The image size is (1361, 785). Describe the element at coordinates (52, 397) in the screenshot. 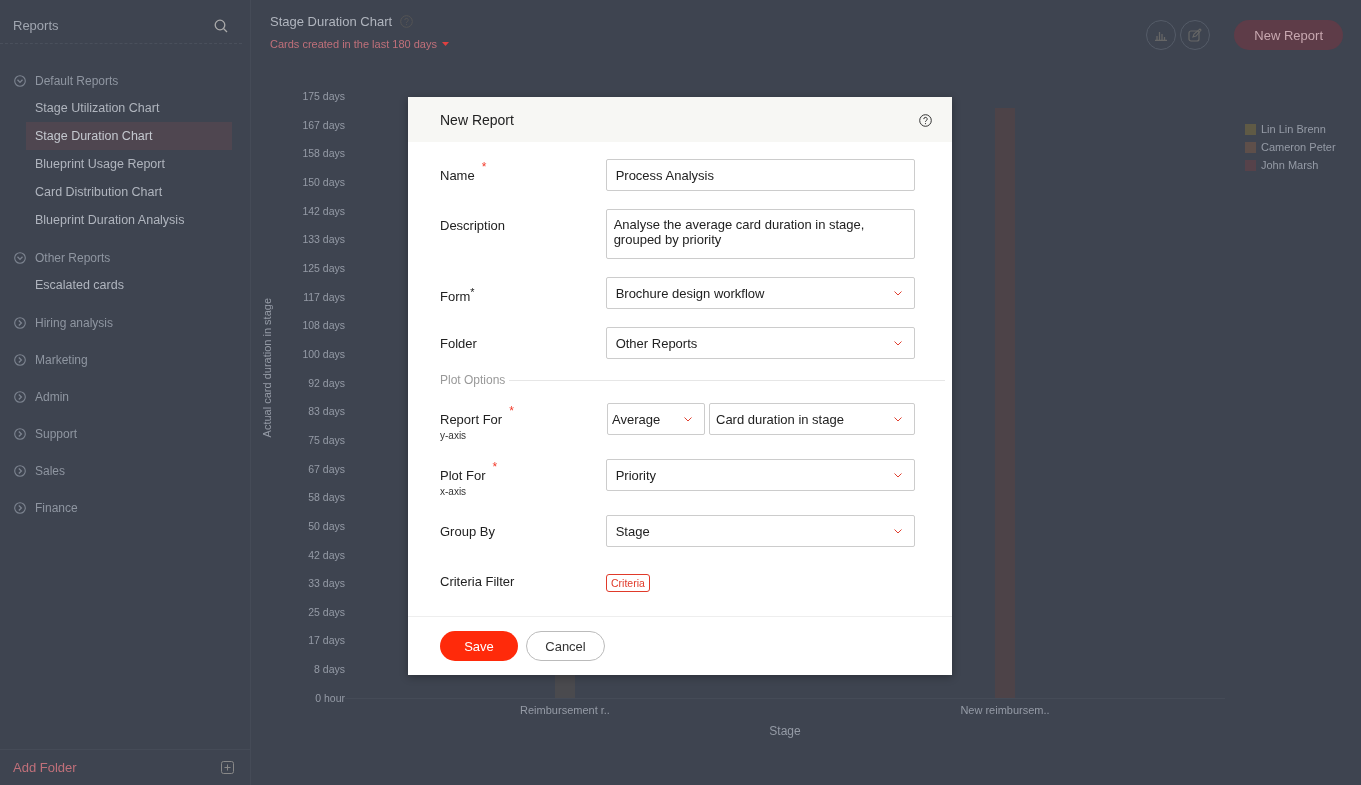

I see `folder-name: Admin` at that location.